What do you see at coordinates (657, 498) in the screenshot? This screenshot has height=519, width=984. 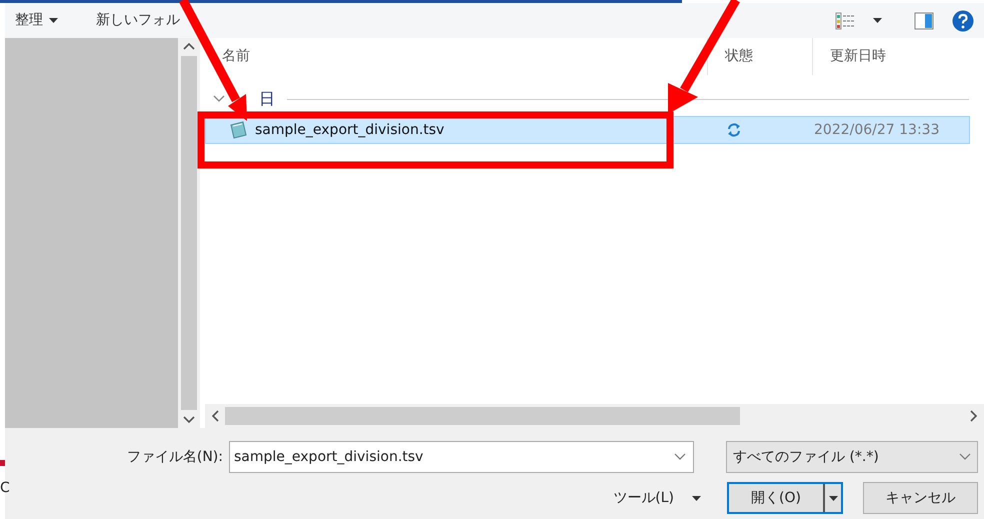 I see `tools-button: ツール(L)` at bounding box center [657, 498].